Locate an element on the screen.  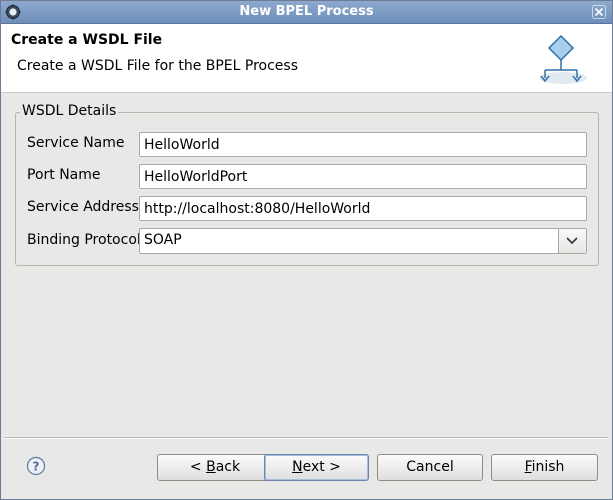
next-button: Next > is located at coordinates (316, 467).